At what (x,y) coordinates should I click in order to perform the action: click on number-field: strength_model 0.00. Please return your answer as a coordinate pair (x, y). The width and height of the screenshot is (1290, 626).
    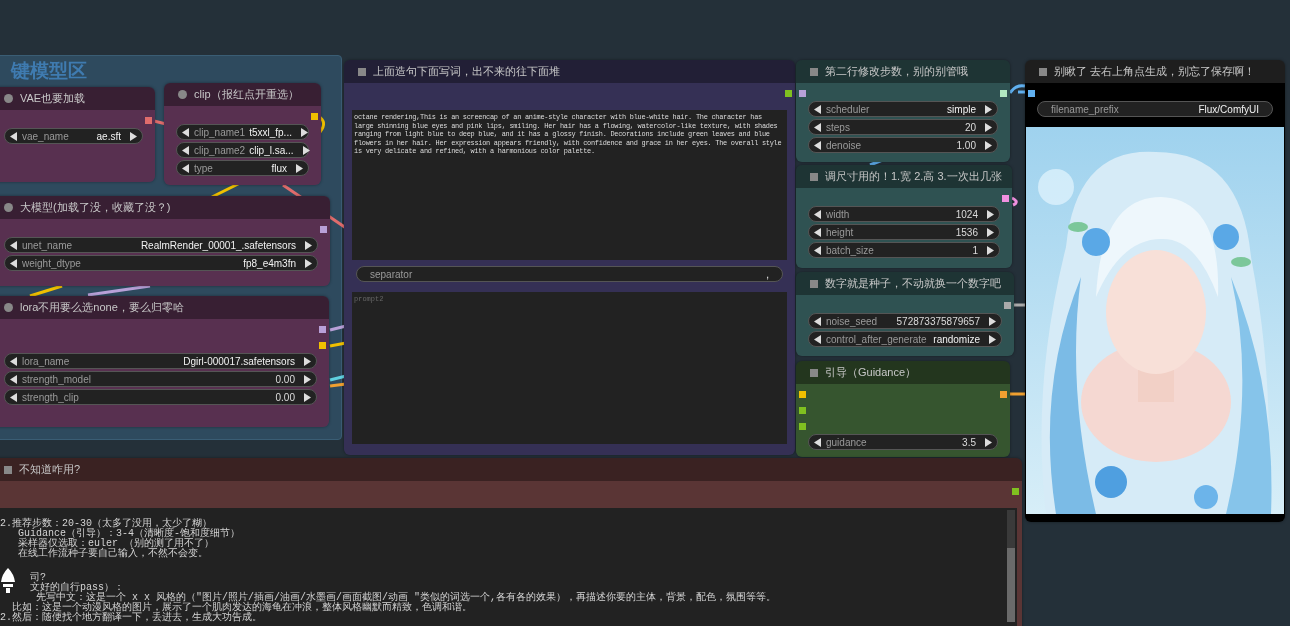
    Looking at the image, I should click on (160, 379).